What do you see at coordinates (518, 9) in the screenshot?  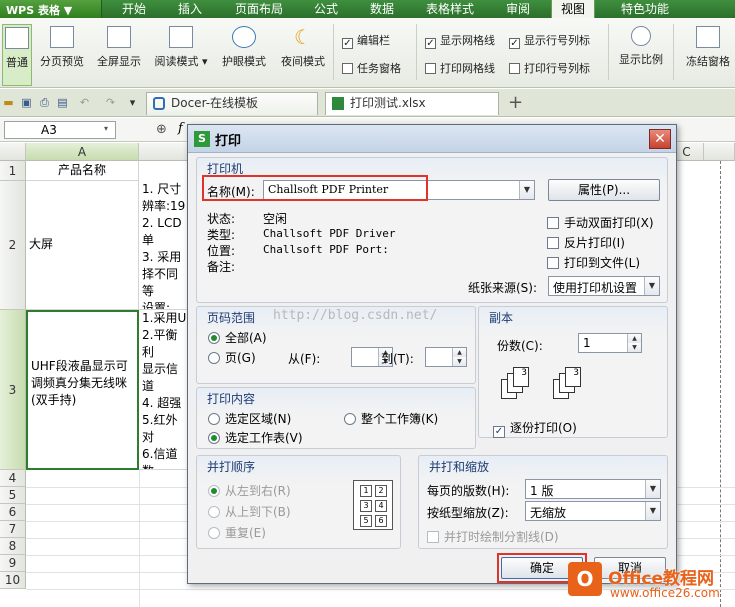 I see `menu-review: 审阅` at bounding box center [518, 9].